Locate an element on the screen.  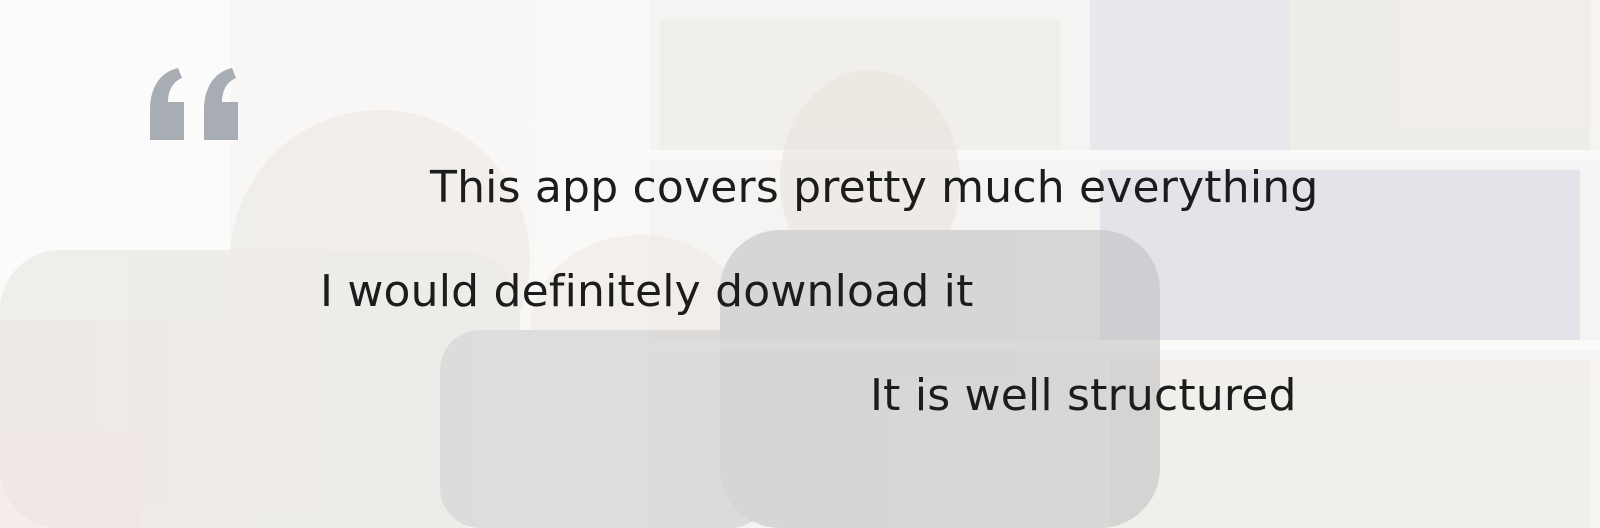
testimonial-line-1: This app covers pretty much everything is located at coordinates (874, 187).